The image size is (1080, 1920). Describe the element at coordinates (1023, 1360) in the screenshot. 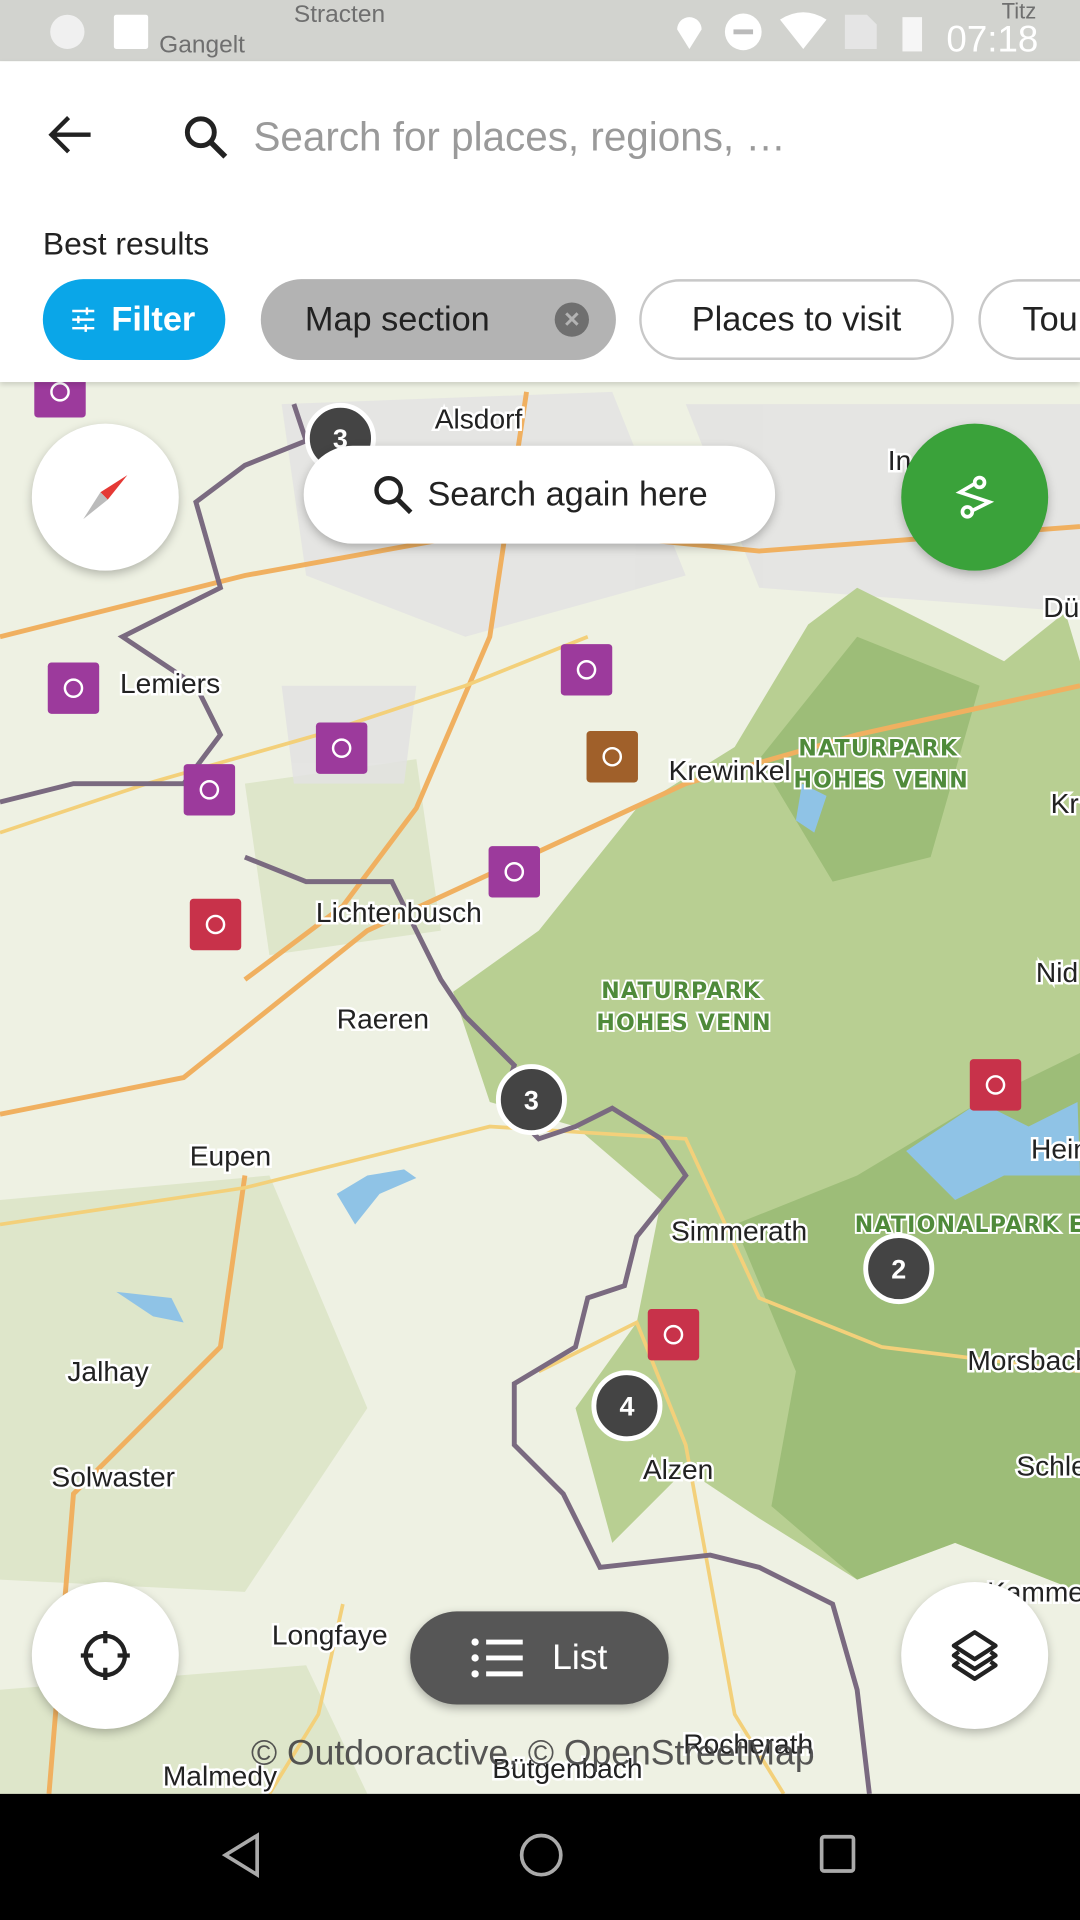

I see `place-label: Morsbach` at that location.